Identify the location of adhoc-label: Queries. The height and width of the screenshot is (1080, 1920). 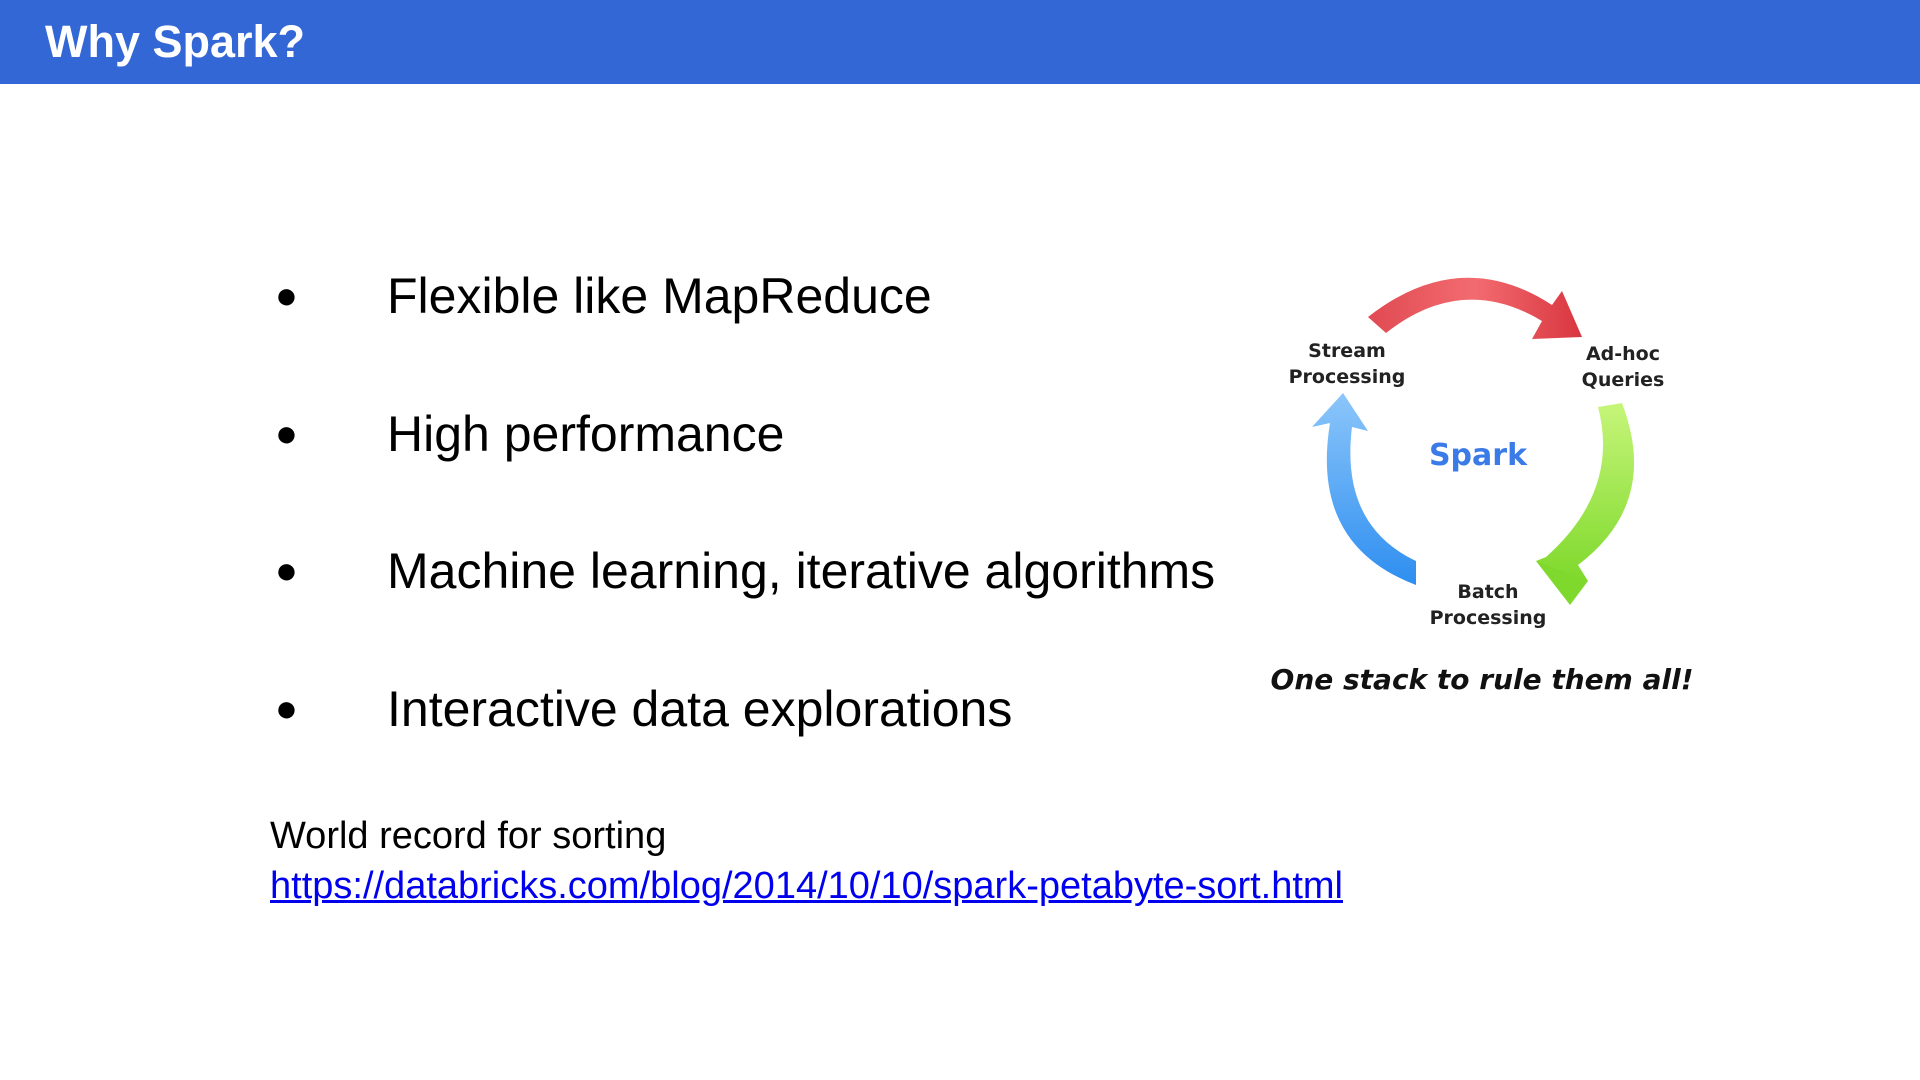
(1623, 380).